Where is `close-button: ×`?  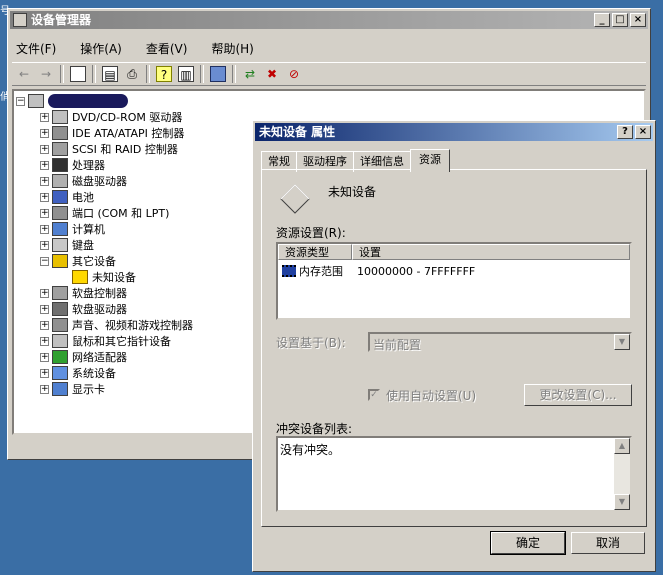
close-button: × is located at coordinates (638, 20).